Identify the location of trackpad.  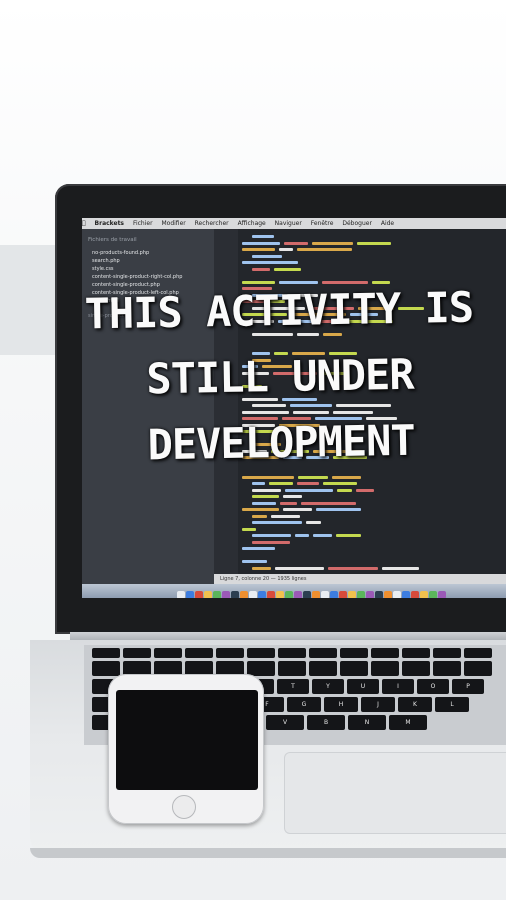
(395, 793).